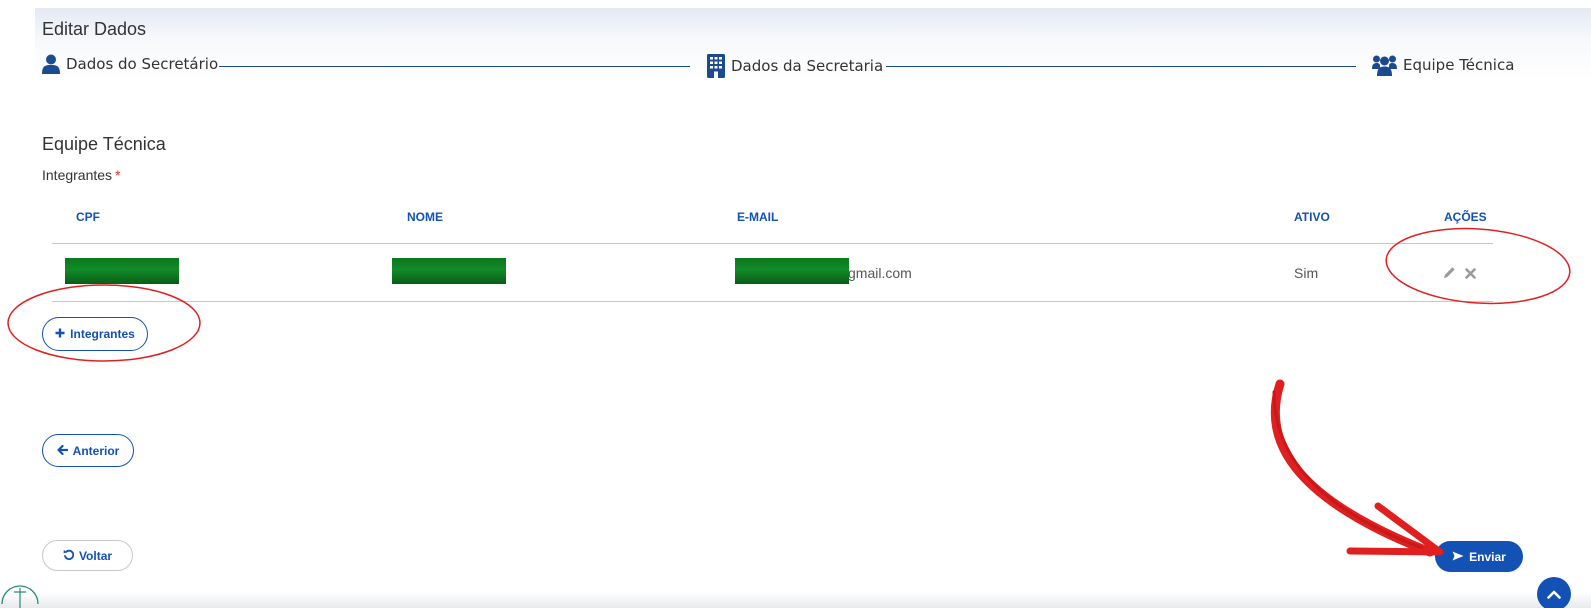  What do you see at coordinates (102, 334) in the screenshot?
I see `add-integrantes-label: Integrantes` at bounding box center [102, 334].